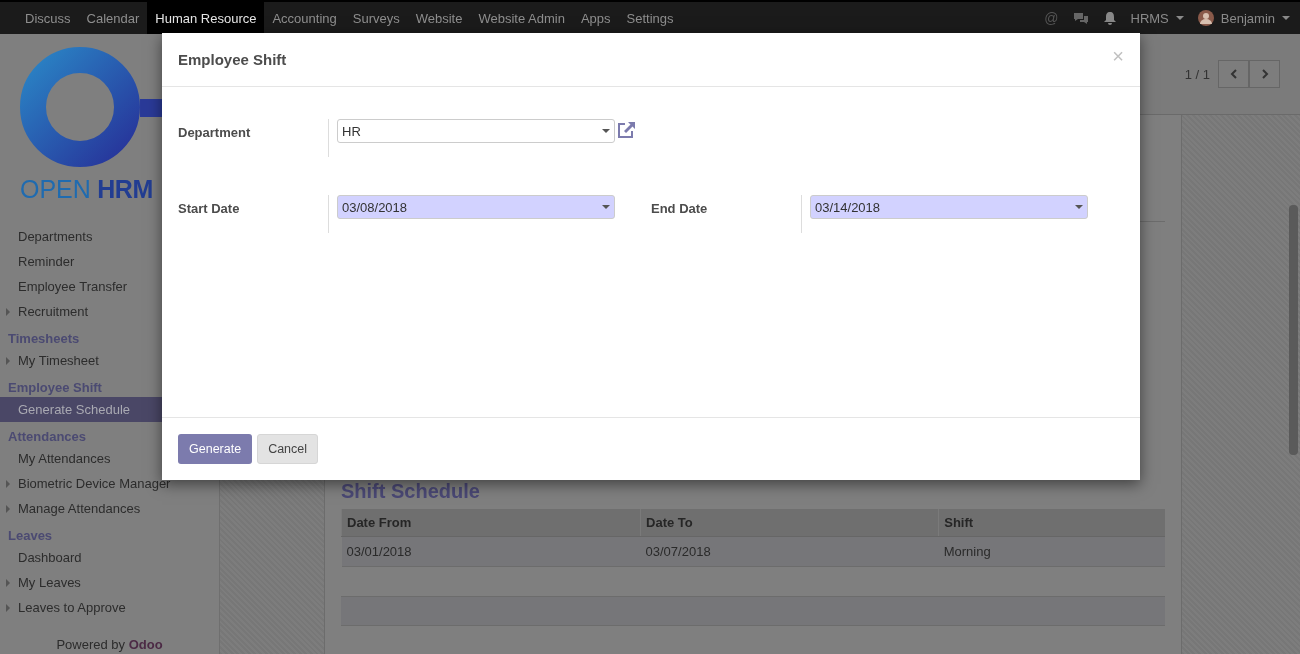  What do you see at coordinates (627, 130) in the screenshot?
I see `external-link-icon` at bounding box center [627, 130].